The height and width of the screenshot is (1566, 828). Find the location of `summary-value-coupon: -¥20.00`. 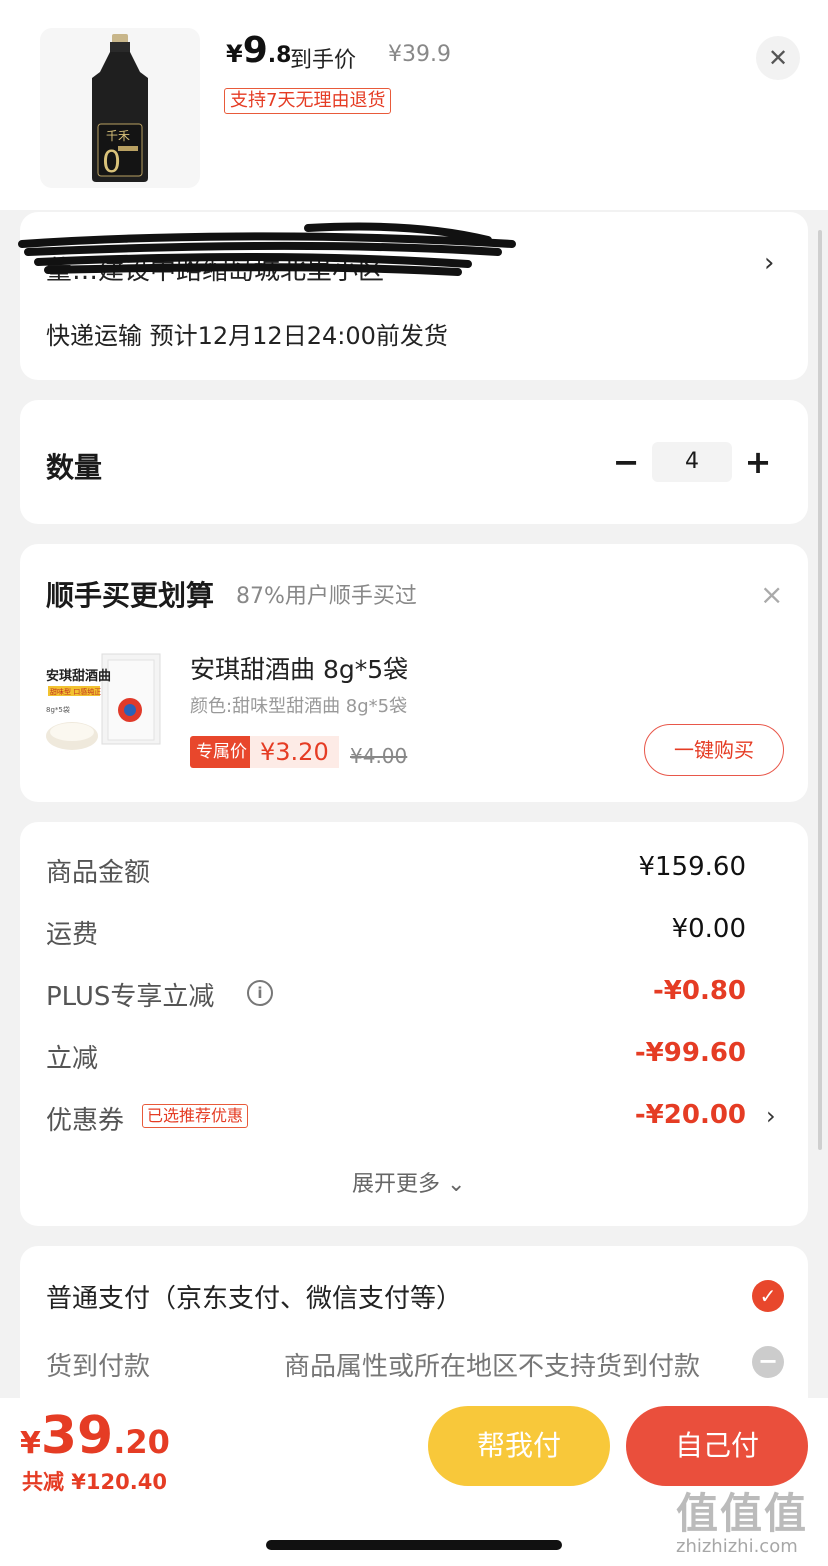

summary-value-coupon: -¥20.00 is located at coordinates (690, 1115).